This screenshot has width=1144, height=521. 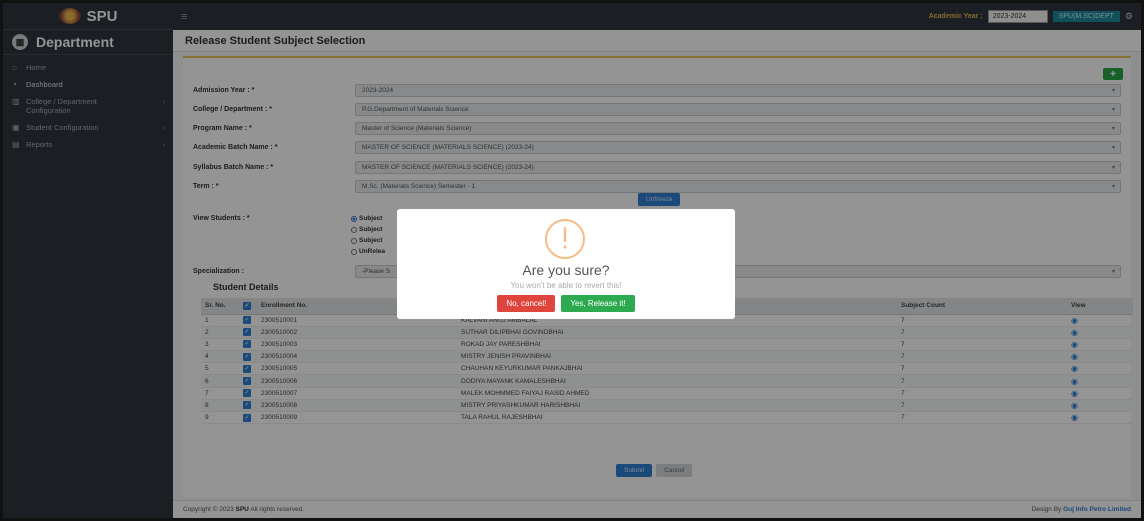 I want to click on dialog-text: You won't be able to revert this!, so click(x=566, y=285).